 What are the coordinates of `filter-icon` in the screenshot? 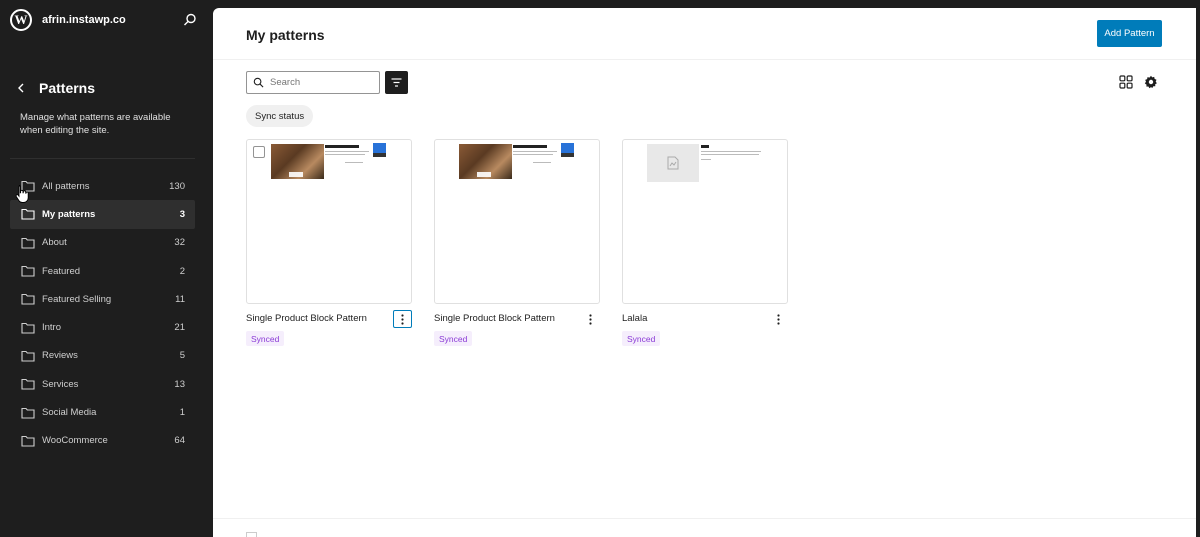 It's located at (396, 82).